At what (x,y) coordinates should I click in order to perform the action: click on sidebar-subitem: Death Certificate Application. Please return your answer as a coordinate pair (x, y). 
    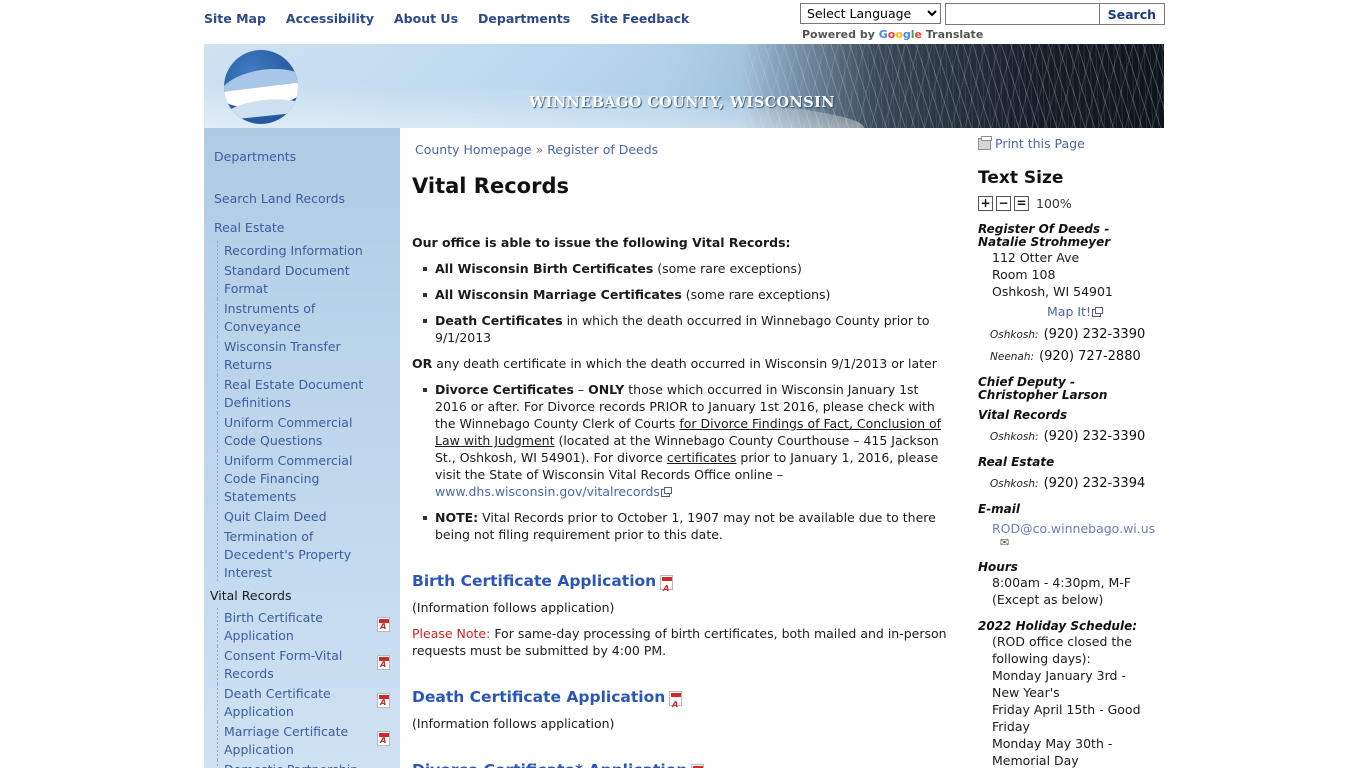
    Looking at the image, I should click on (302, 703).